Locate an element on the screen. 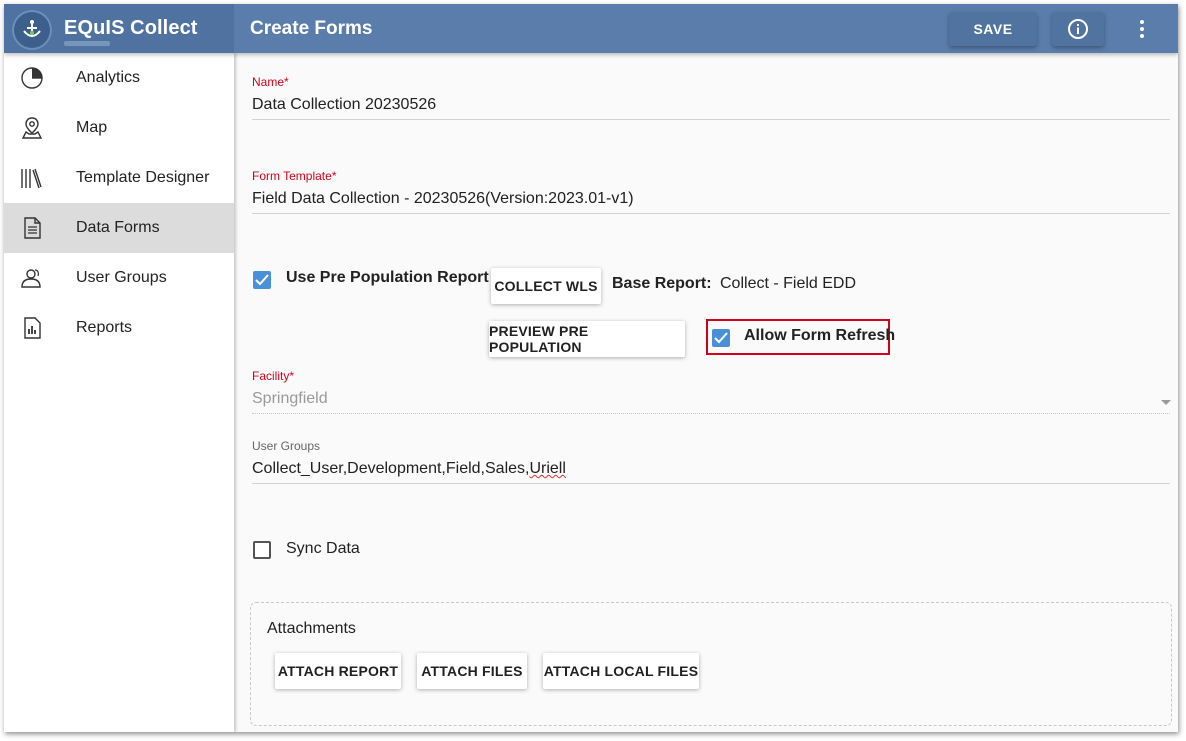 Image resolution: width=1186 pixels, height=741 pixels. library-books-icon is located at coordinates (31, 178).